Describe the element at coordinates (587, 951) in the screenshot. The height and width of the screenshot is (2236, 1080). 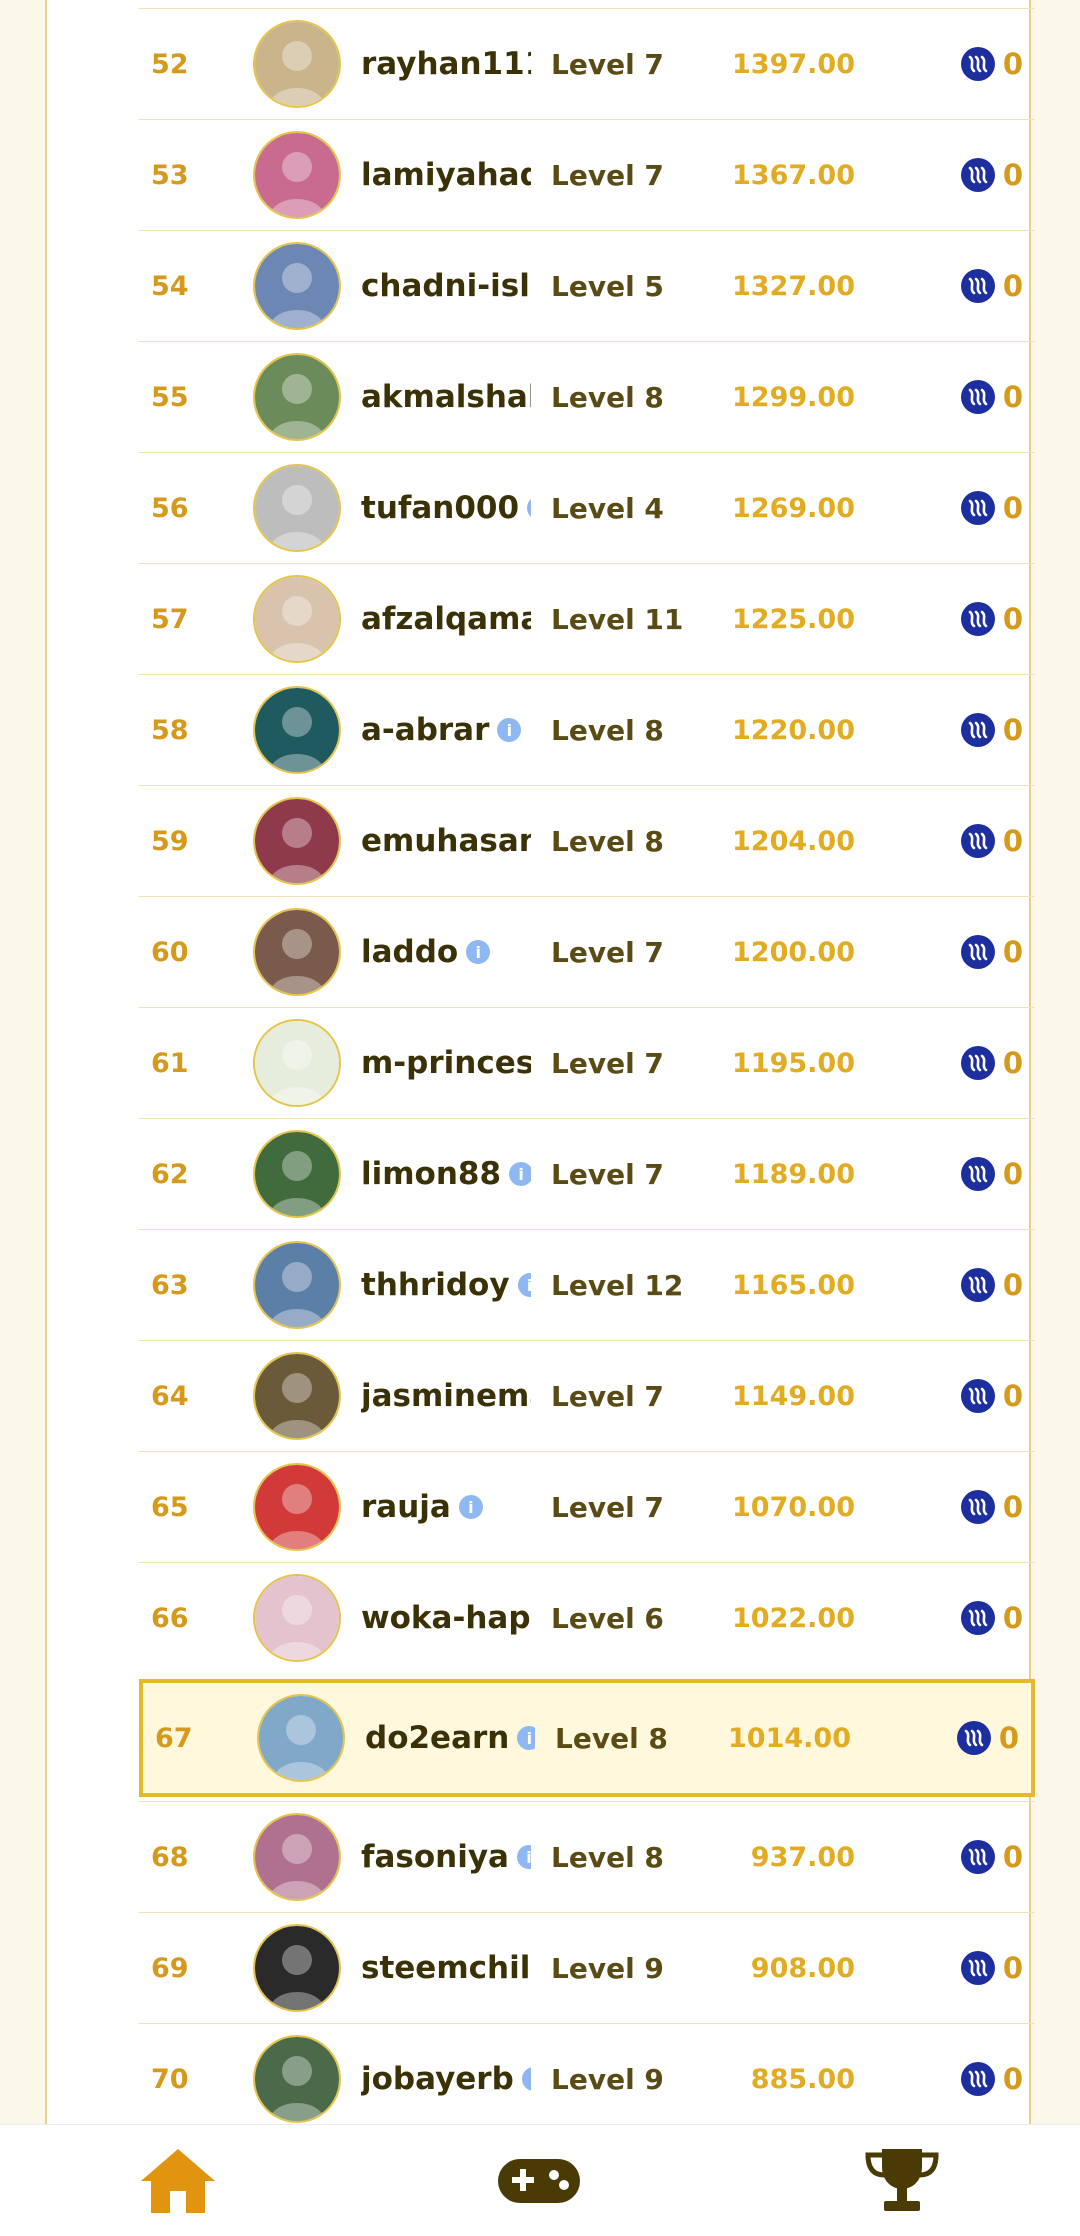
I see `leaderboard-row: 60 laddo i Level 7 1200.00 0` at that location.